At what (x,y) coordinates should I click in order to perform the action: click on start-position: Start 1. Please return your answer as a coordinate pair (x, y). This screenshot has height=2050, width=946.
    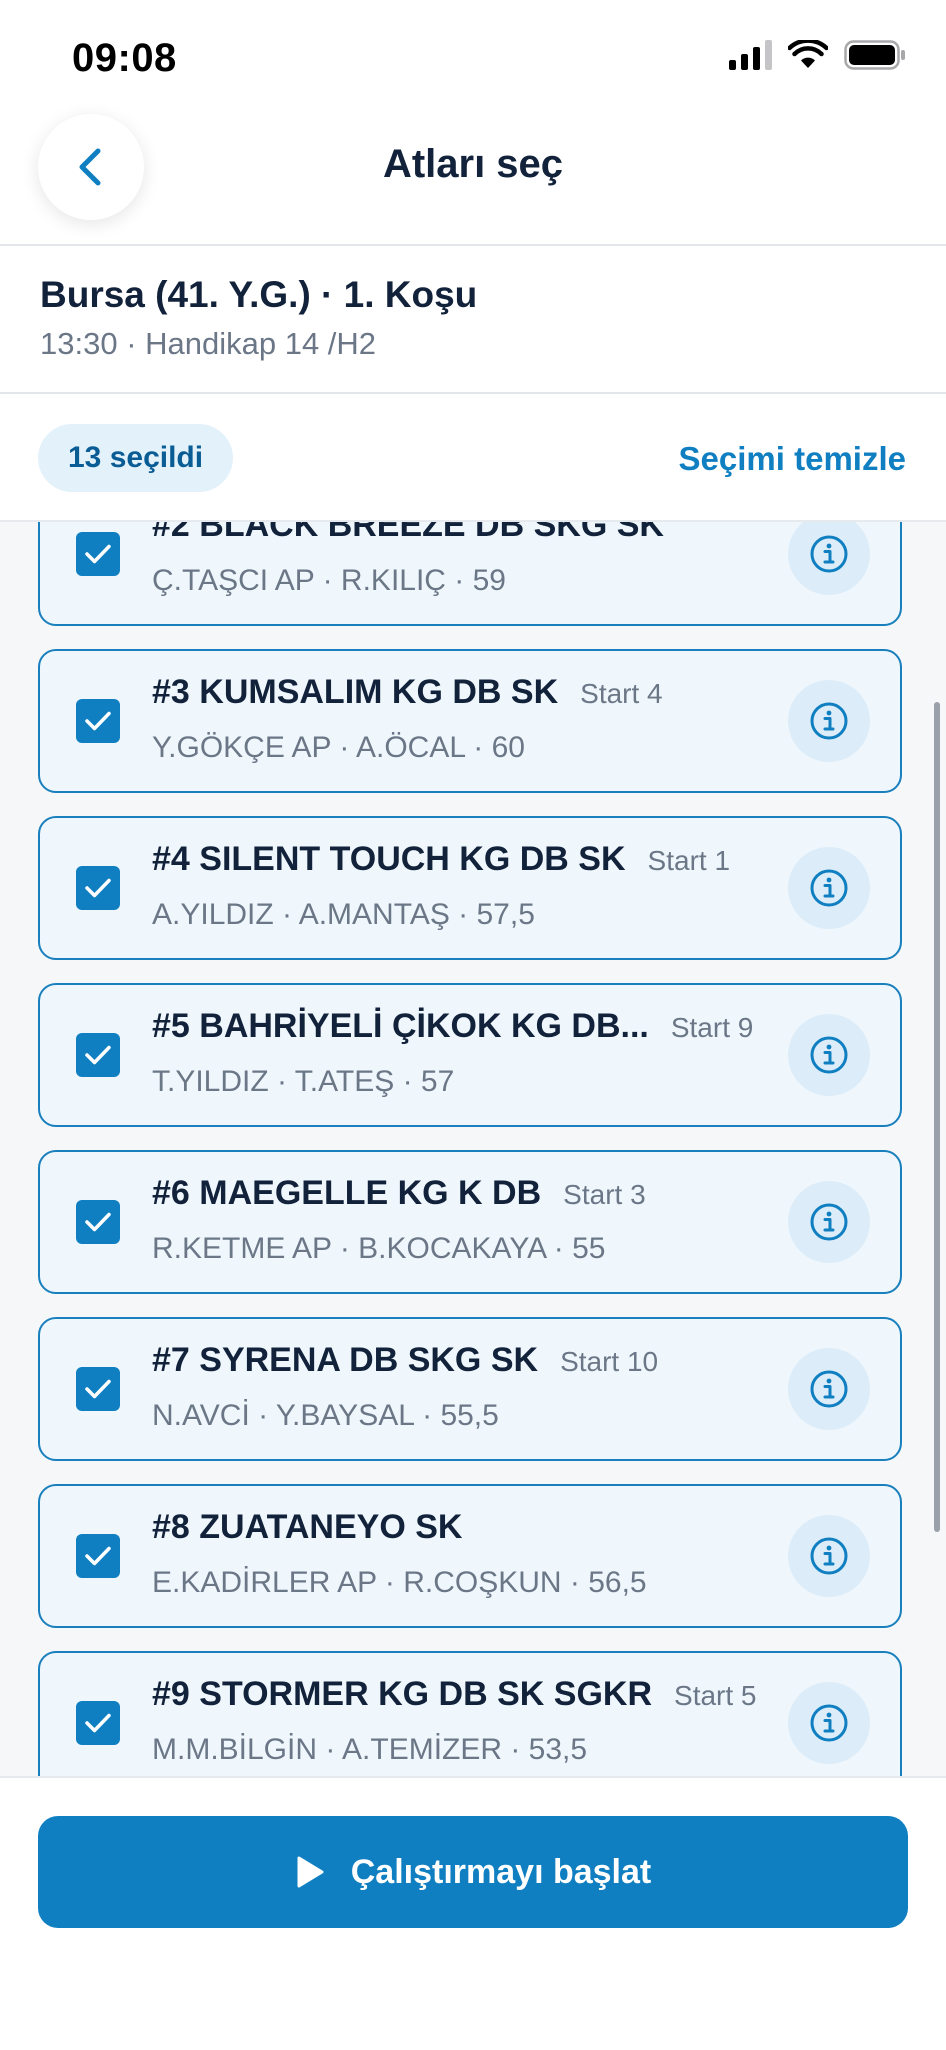
    Looking at the image, I should click on (689, 860).